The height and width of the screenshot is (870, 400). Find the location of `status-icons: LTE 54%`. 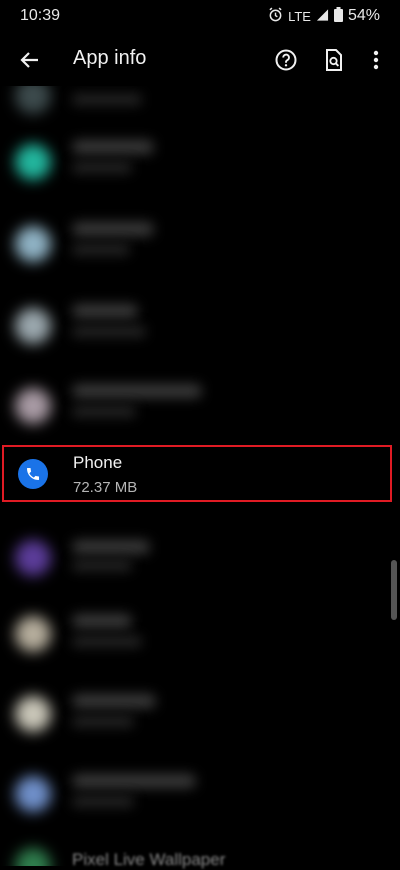

status-icons: LTE 54% is located at coordinates (324, 16).